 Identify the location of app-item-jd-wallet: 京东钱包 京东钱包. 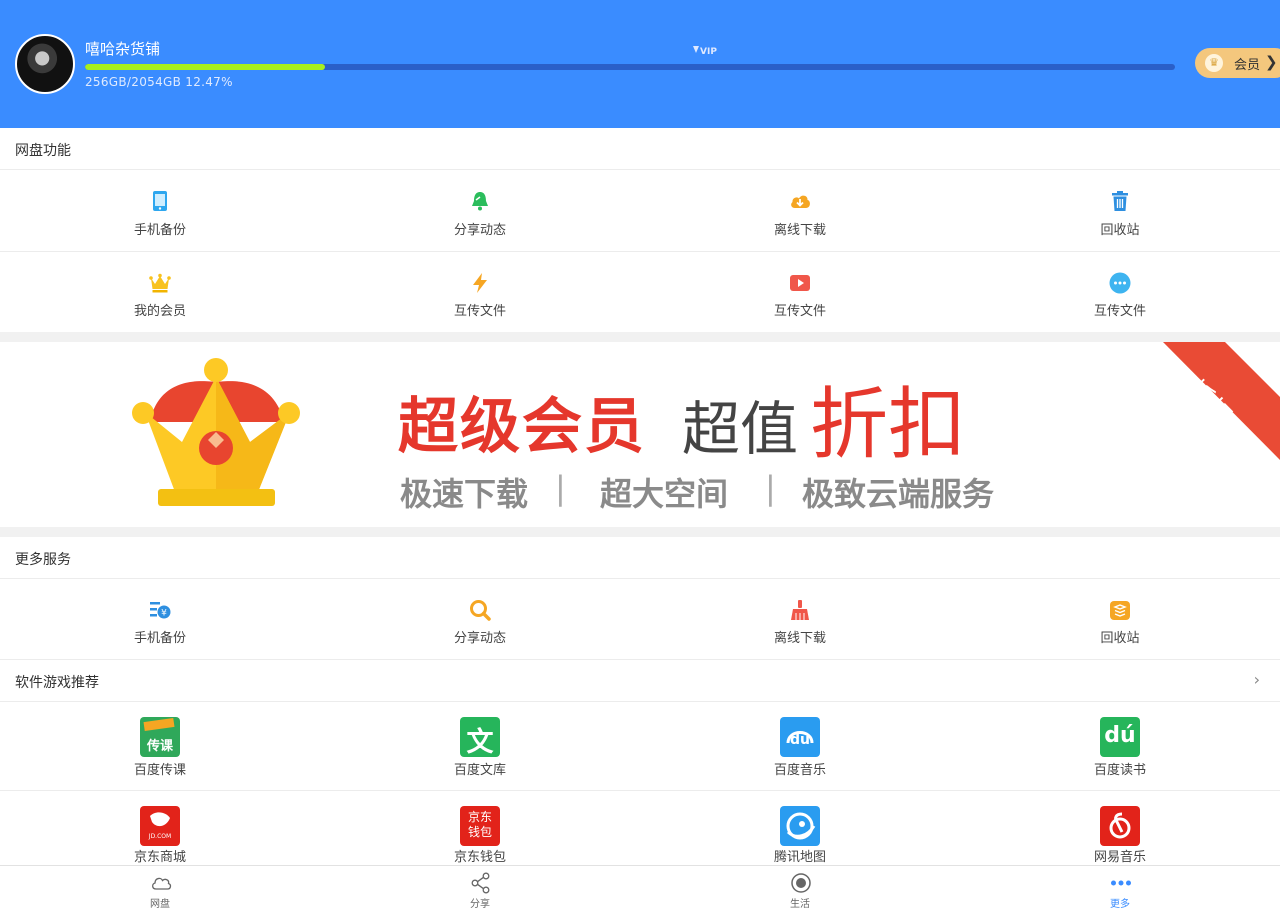
(480, 828).